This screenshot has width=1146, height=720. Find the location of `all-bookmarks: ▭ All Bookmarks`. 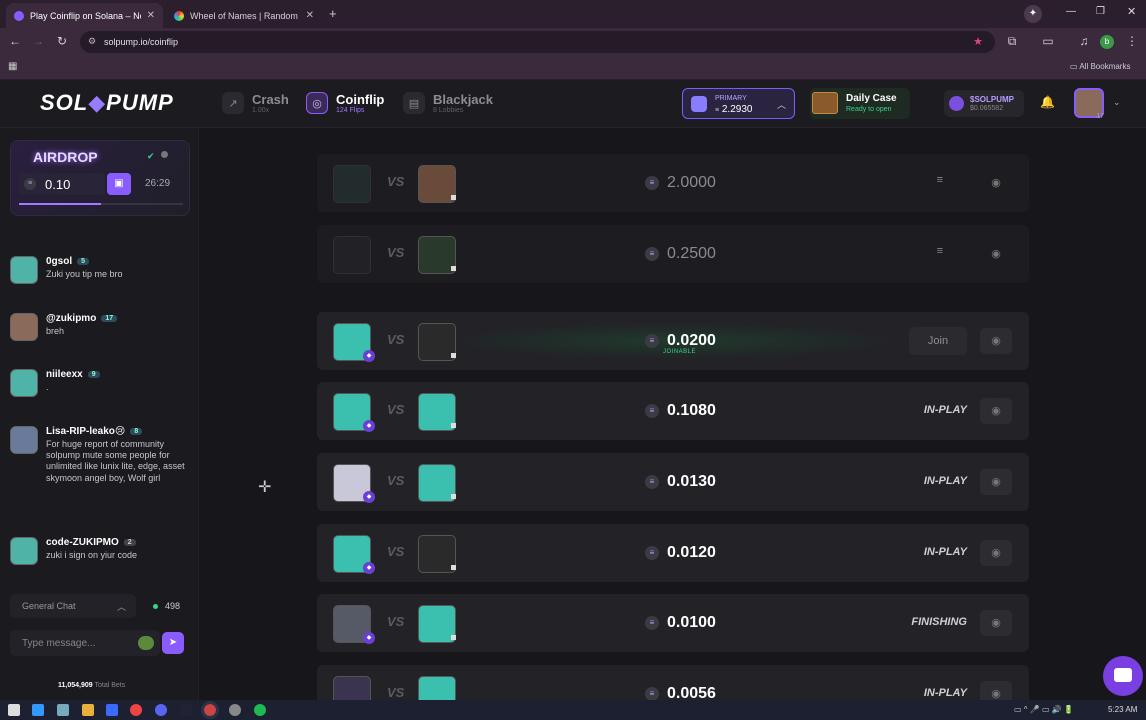

all-bookmarks: ▭ All Bookmarks is located at coordinates (1100, 66).